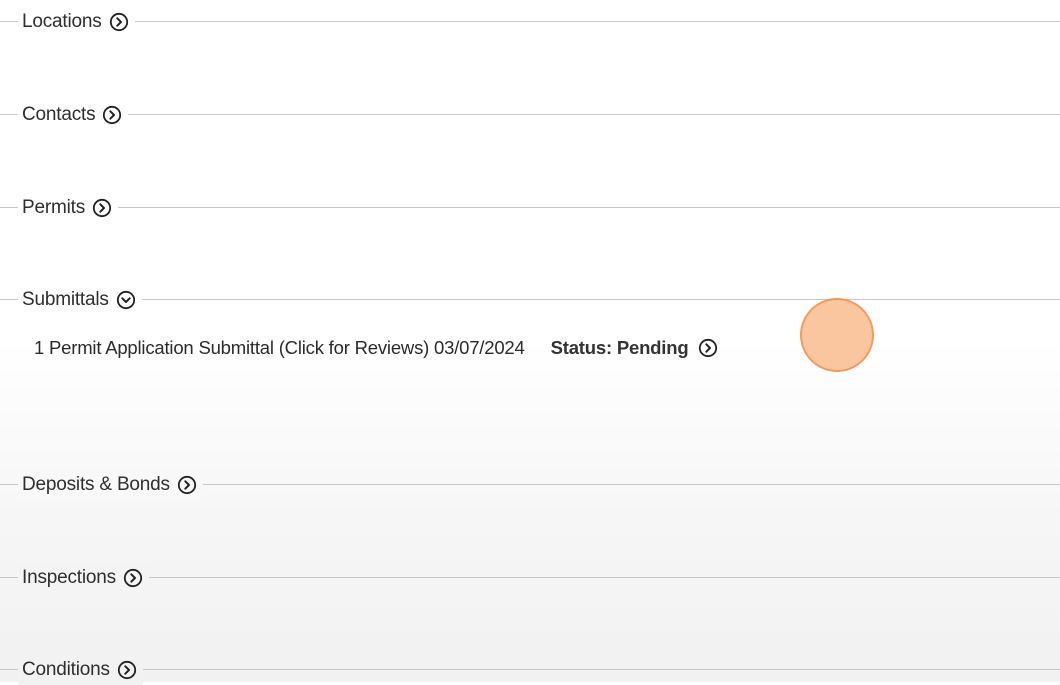  I want to click on section-inspections: Inspections, so click(530, 578).